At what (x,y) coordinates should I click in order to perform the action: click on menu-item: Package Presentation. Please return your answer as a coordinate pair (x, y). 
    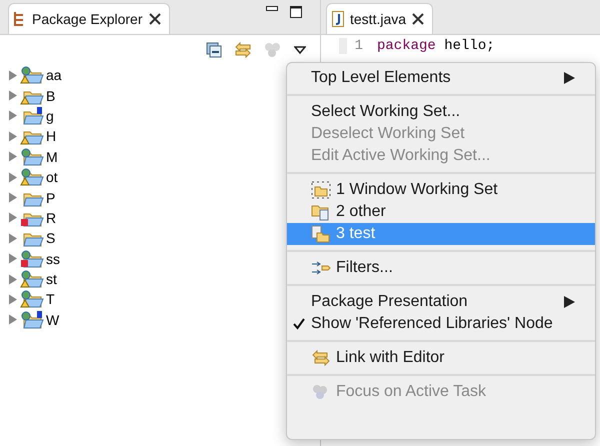
    Looking at the image, I should click on (441, 302).